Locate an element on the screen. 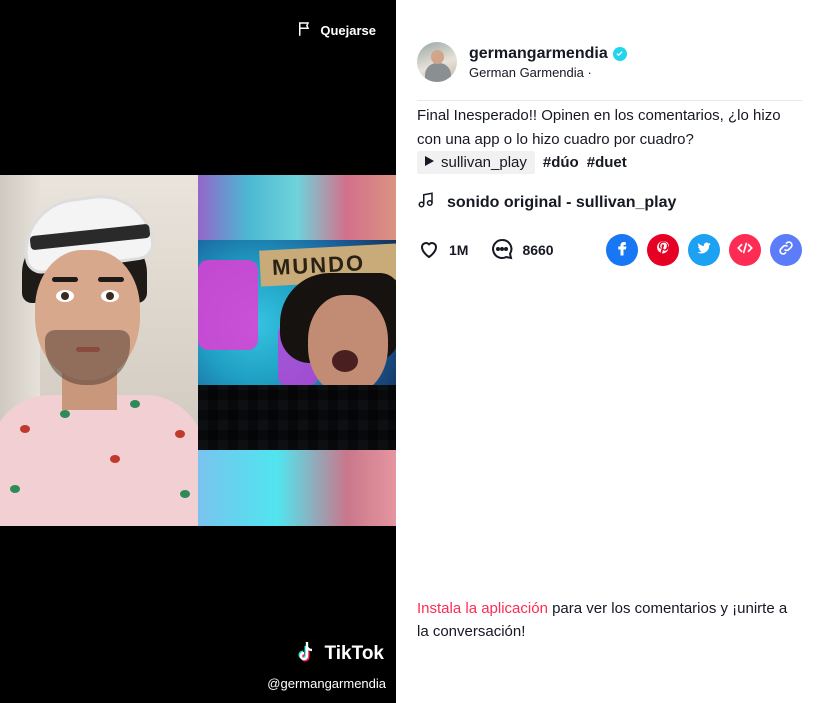  comment-count: 8660 is located at coordinates (538, 250).